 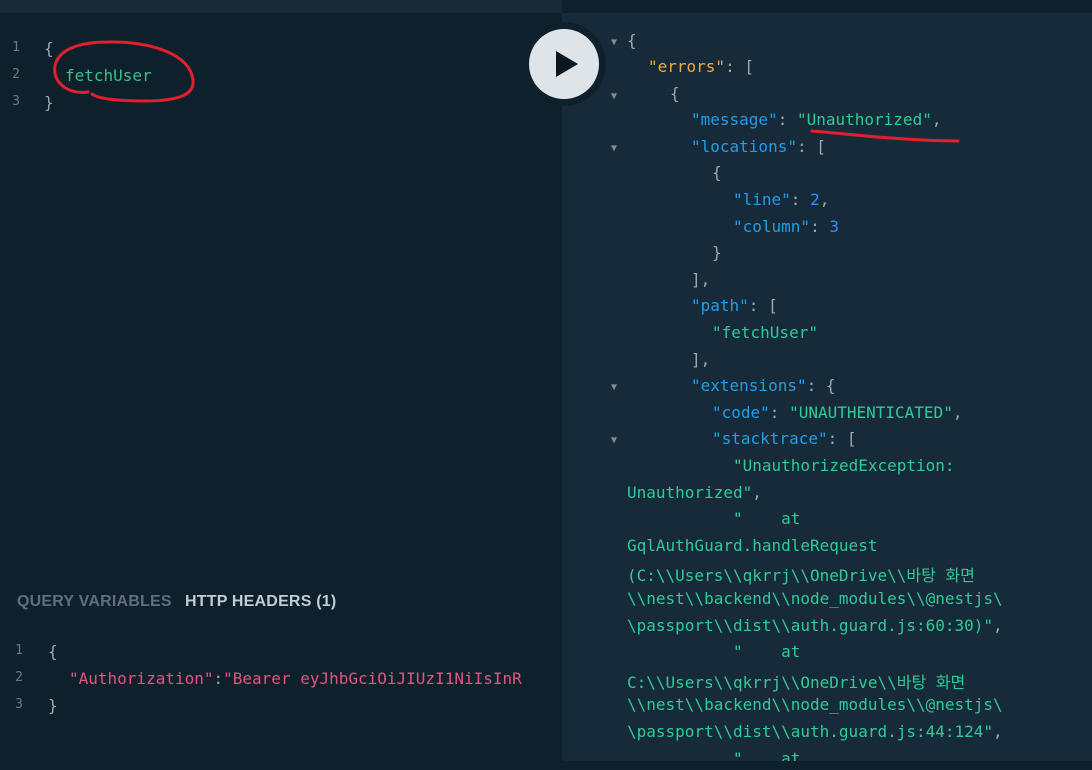 What do you see at coordinates (49, 48) in the screenshot?
I see `query-open-brace: {` at bounding box center [49, 48].